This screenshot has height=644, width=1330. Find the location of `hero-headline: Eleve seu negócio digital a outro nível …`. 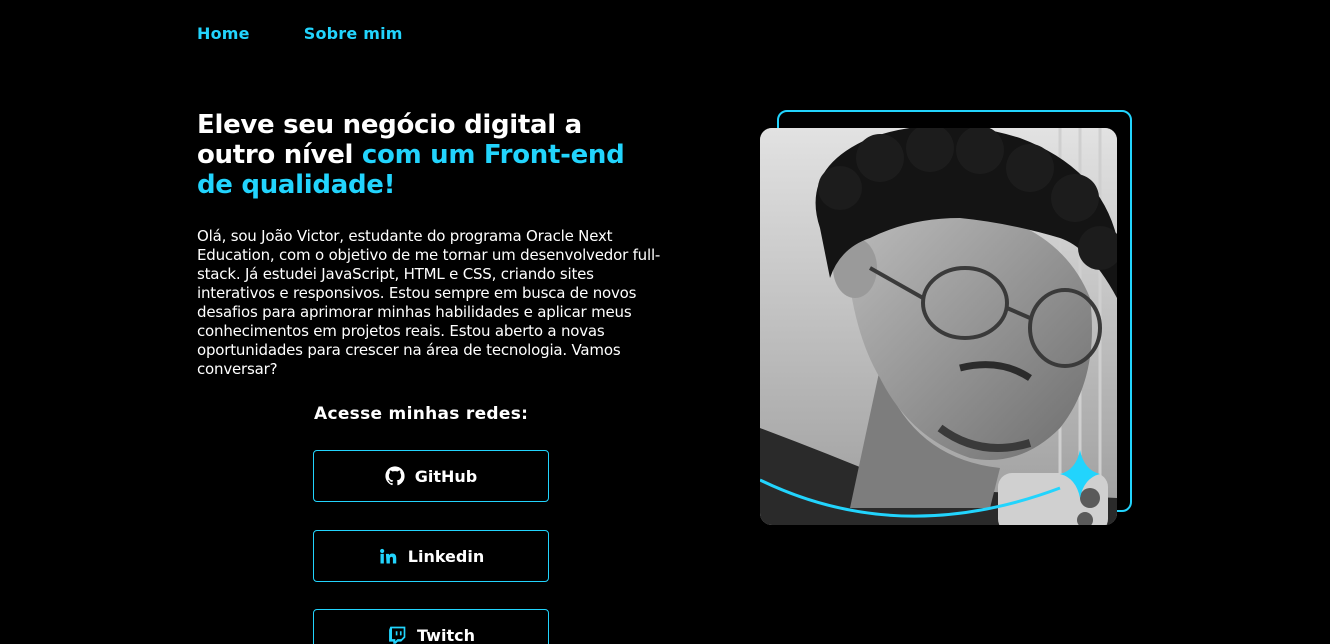

hero-headline: Eleve seu negócio digital a outro nível … is located at coordinates (417, 155).